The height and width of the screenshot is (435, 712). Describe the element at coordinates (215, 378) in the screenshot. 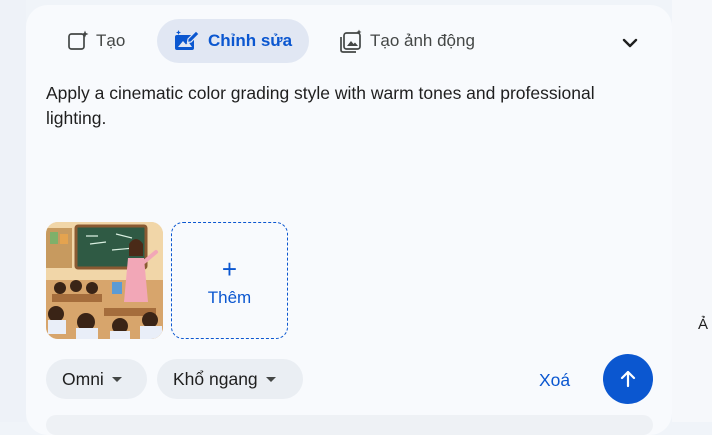

I see `aspect-ratio-label: Khổ ngang` at that location.